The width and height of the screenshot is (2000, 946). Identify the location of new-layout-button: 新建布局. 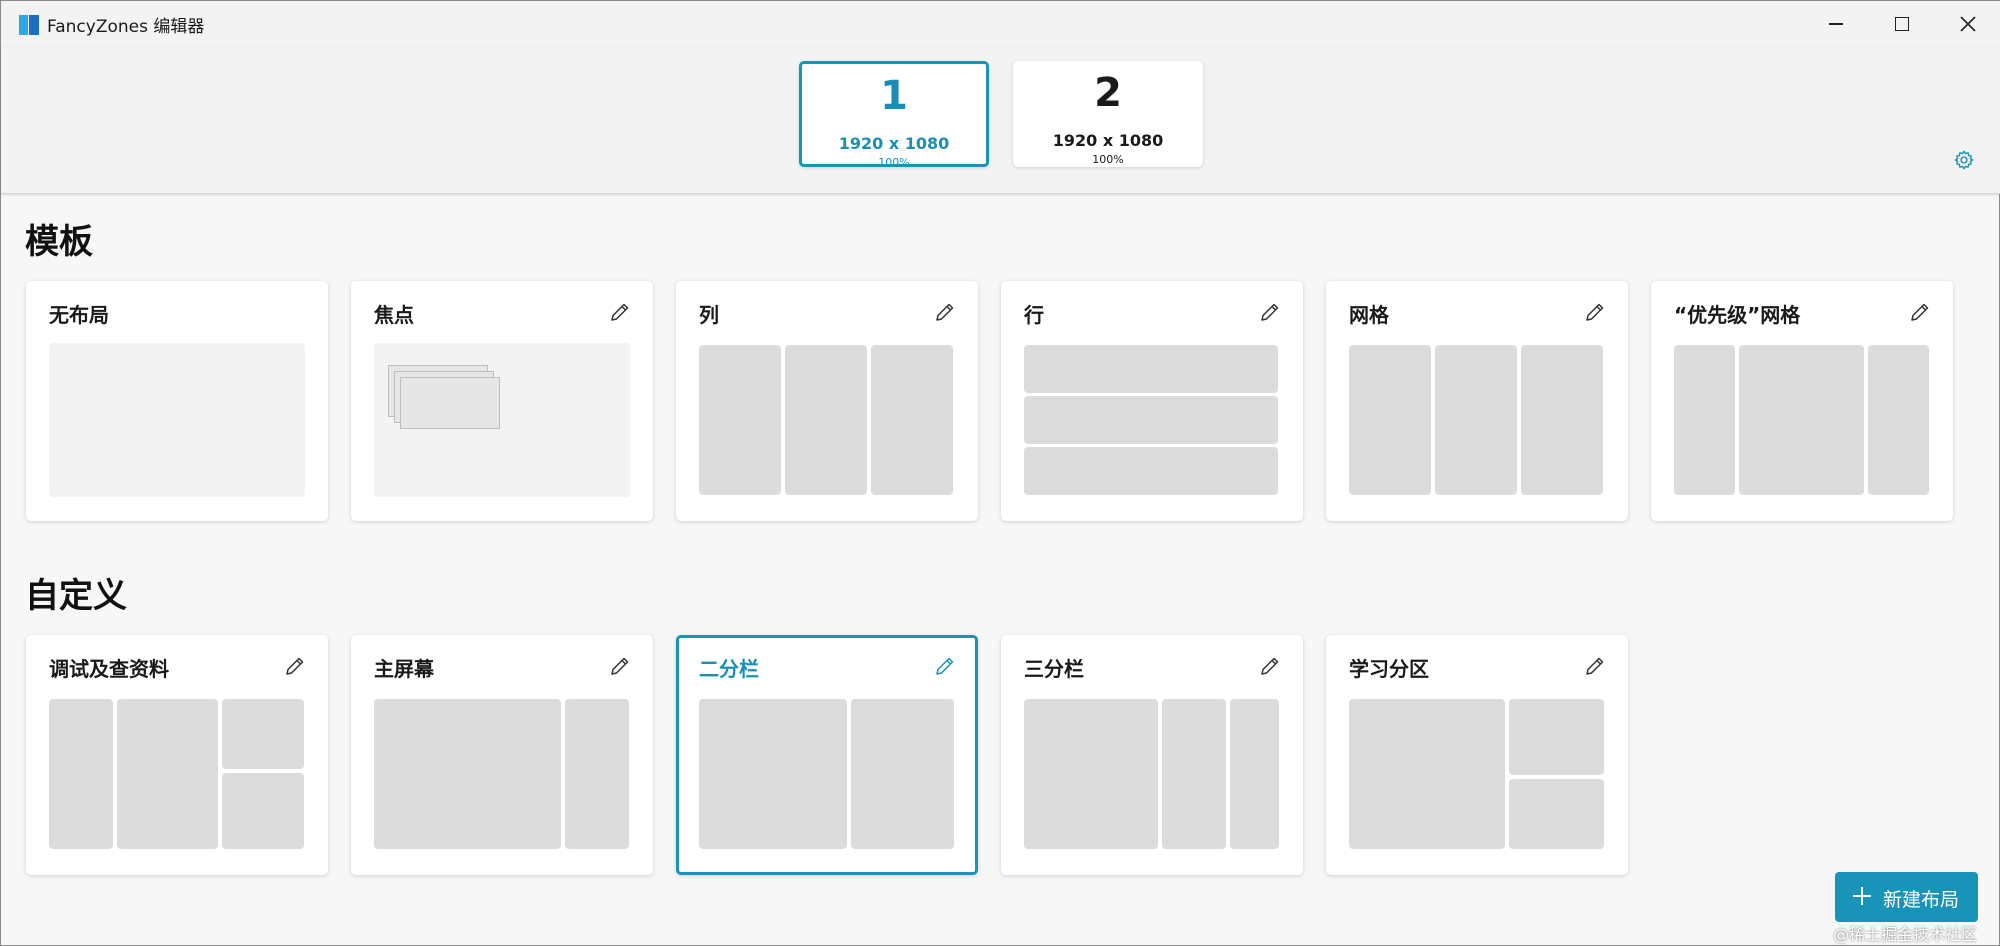
(1906, 897).